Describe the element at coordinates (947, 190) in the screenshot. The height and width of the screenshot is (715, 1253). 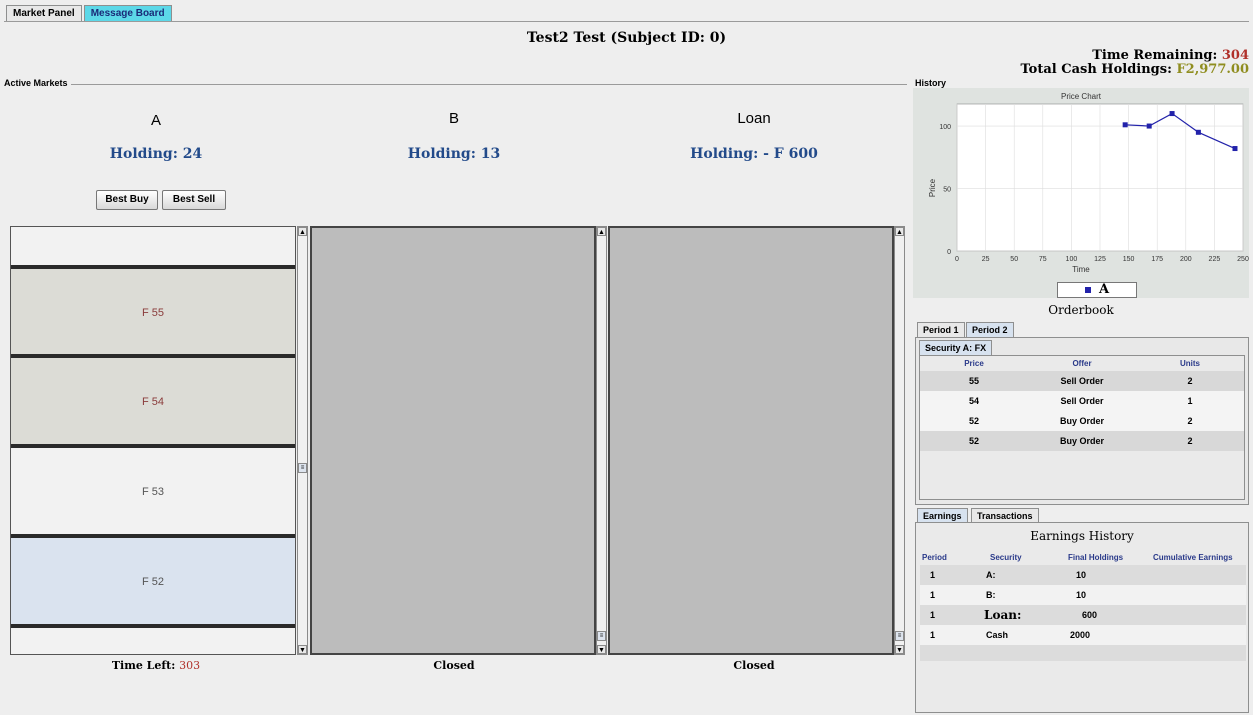
I see `y-tick-label: 50` at that location.